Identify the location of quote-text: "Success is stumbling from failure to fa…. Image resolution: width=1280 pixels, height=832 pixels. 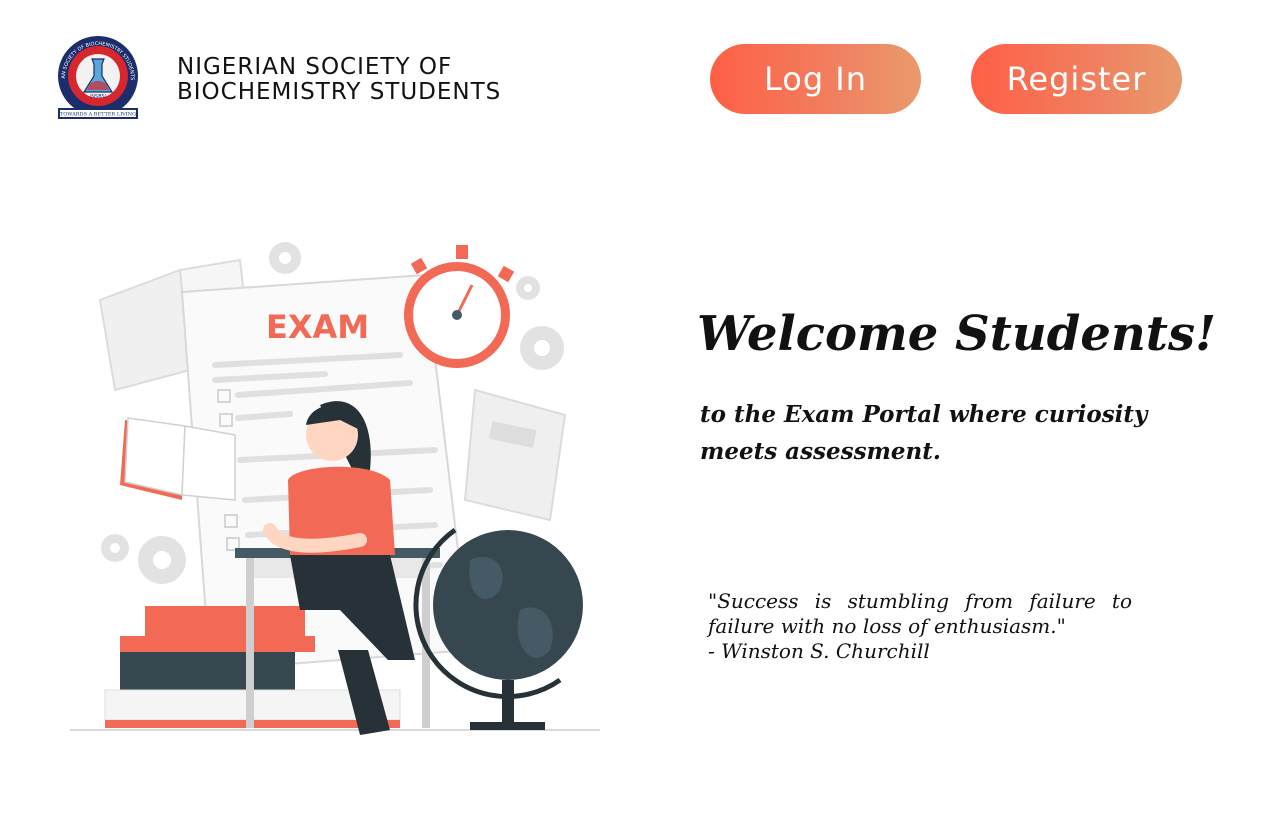
(920, 613).